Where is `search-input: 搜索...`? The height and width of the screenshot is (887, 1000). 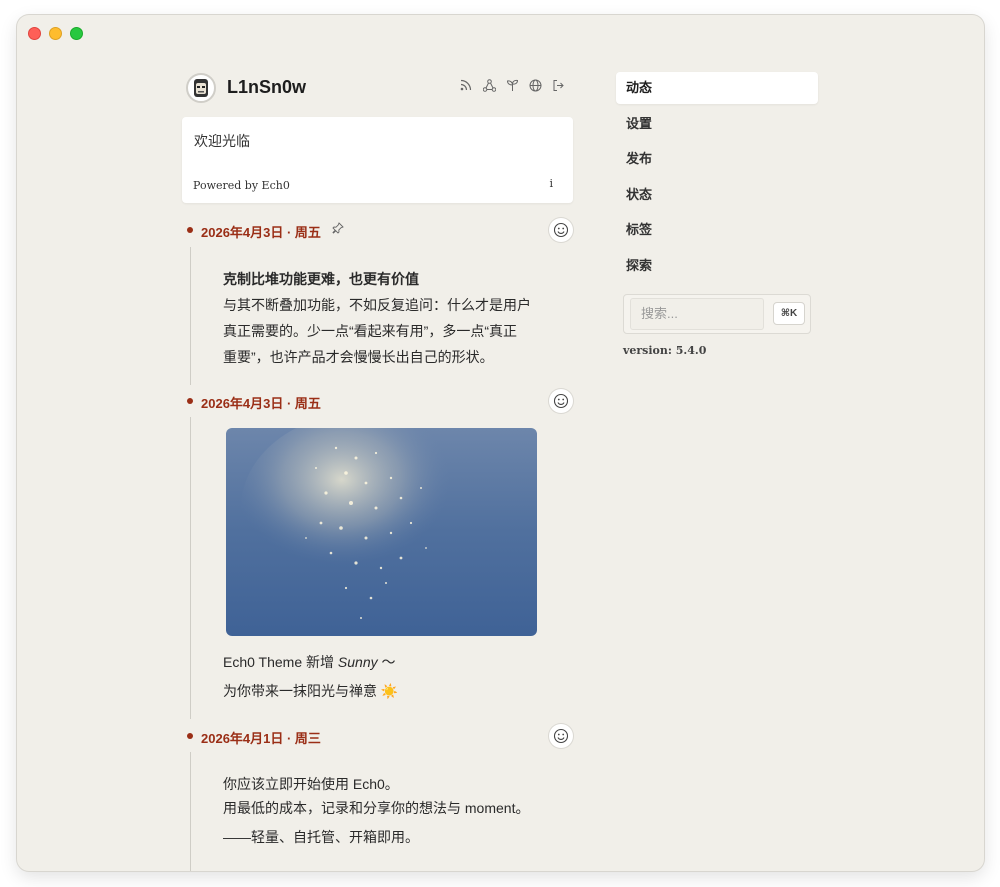 search-input: 搜索... is located at coordinates (697, 314).